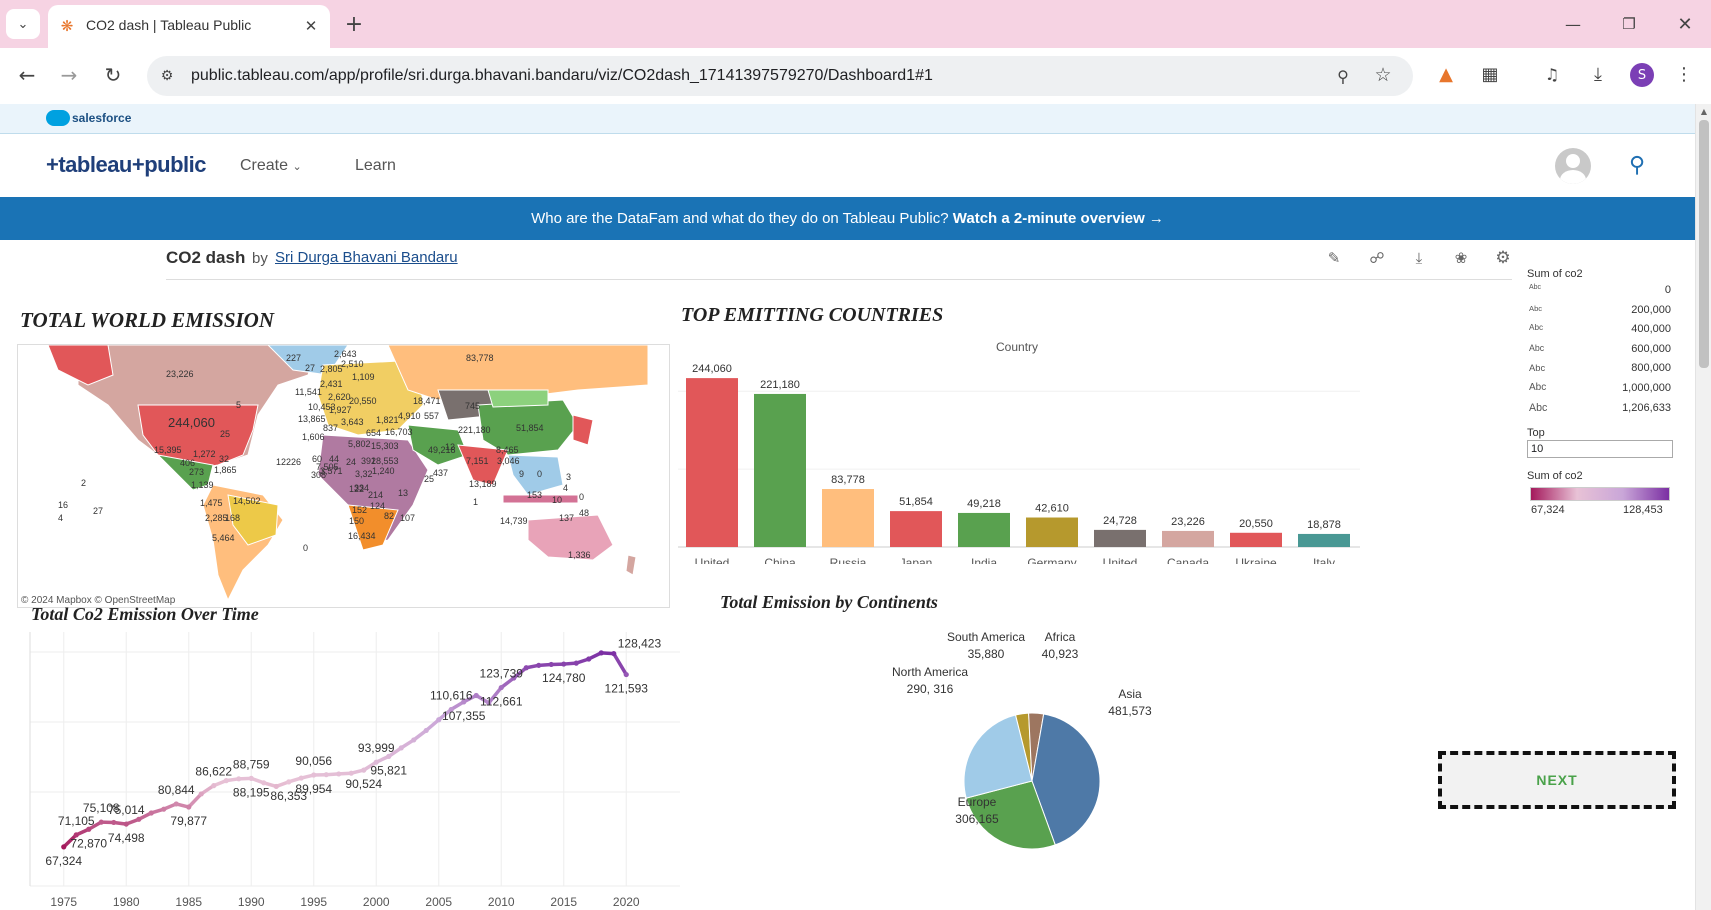 The height and width of the screenshot is (910, 1711). Describe the element at coordinates (1503, 258) in the screenshot. I see `settings-gear-icon: ⚙` at that location.